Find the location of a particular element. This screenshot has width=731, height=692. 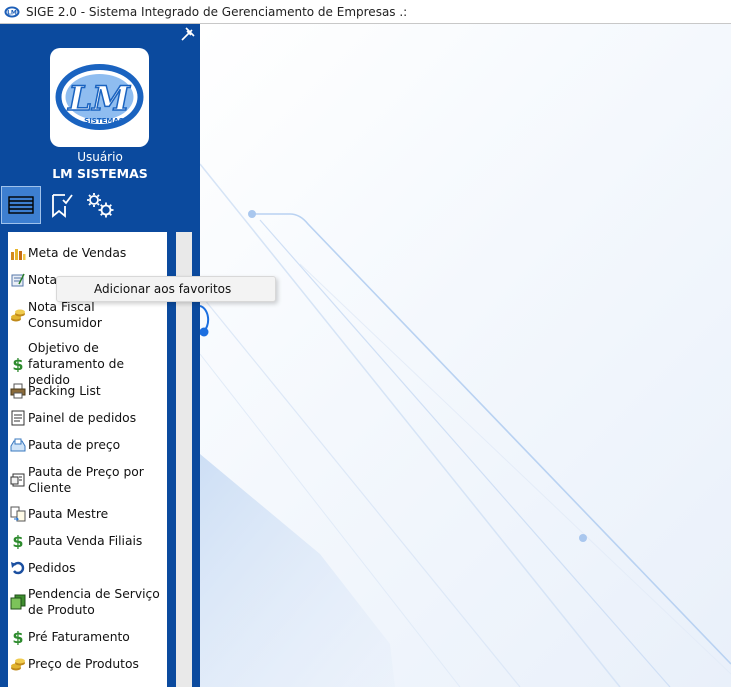

undo-icon is located at coordinates (18, 568).